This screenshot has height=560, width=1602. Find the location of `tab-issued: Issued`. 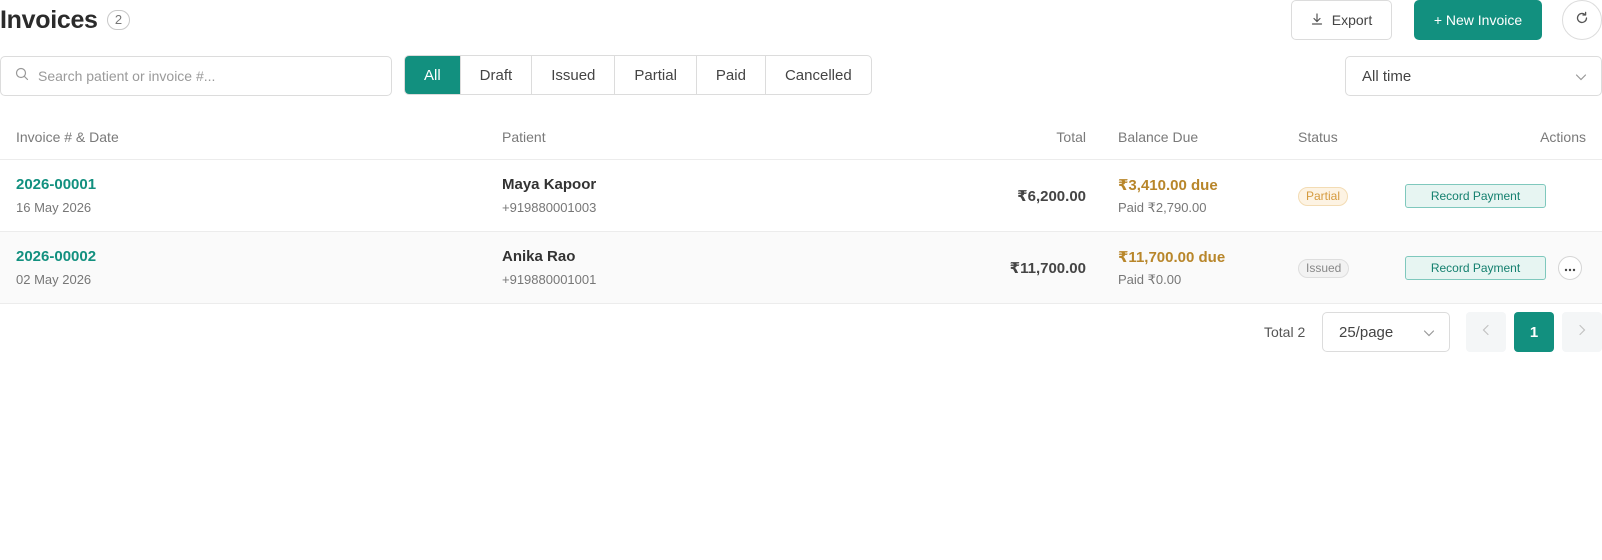

tab-issued: Issued is located at coordinates (574, 75).